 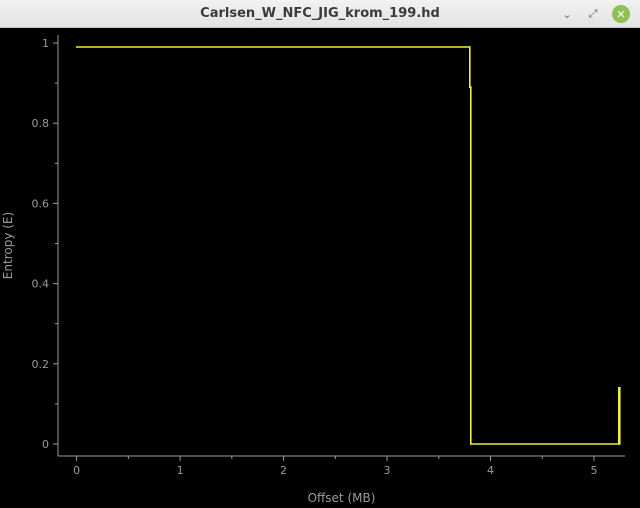 I want to click on x-tick-label: 4, so click(x=490, y=470).